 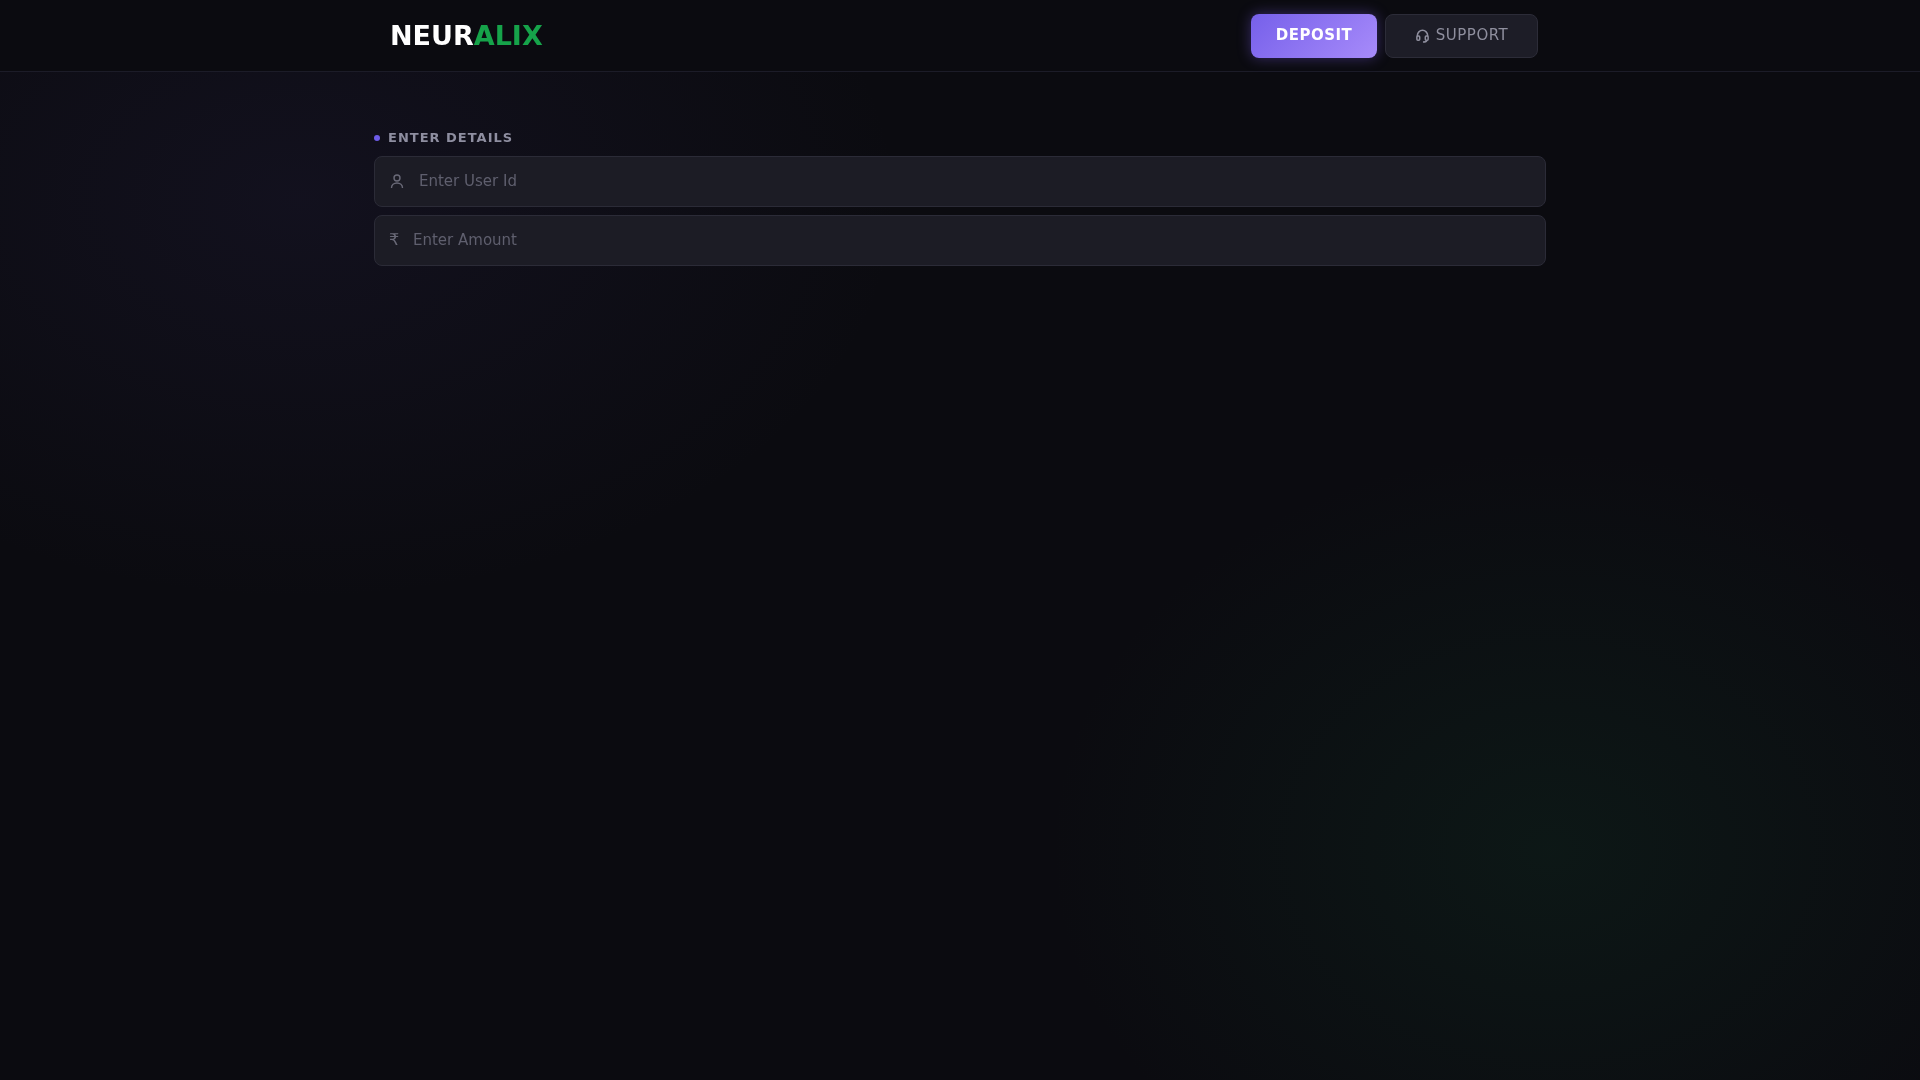 I want to click on rupee-icon: ₹, so click(x=394, y=240).